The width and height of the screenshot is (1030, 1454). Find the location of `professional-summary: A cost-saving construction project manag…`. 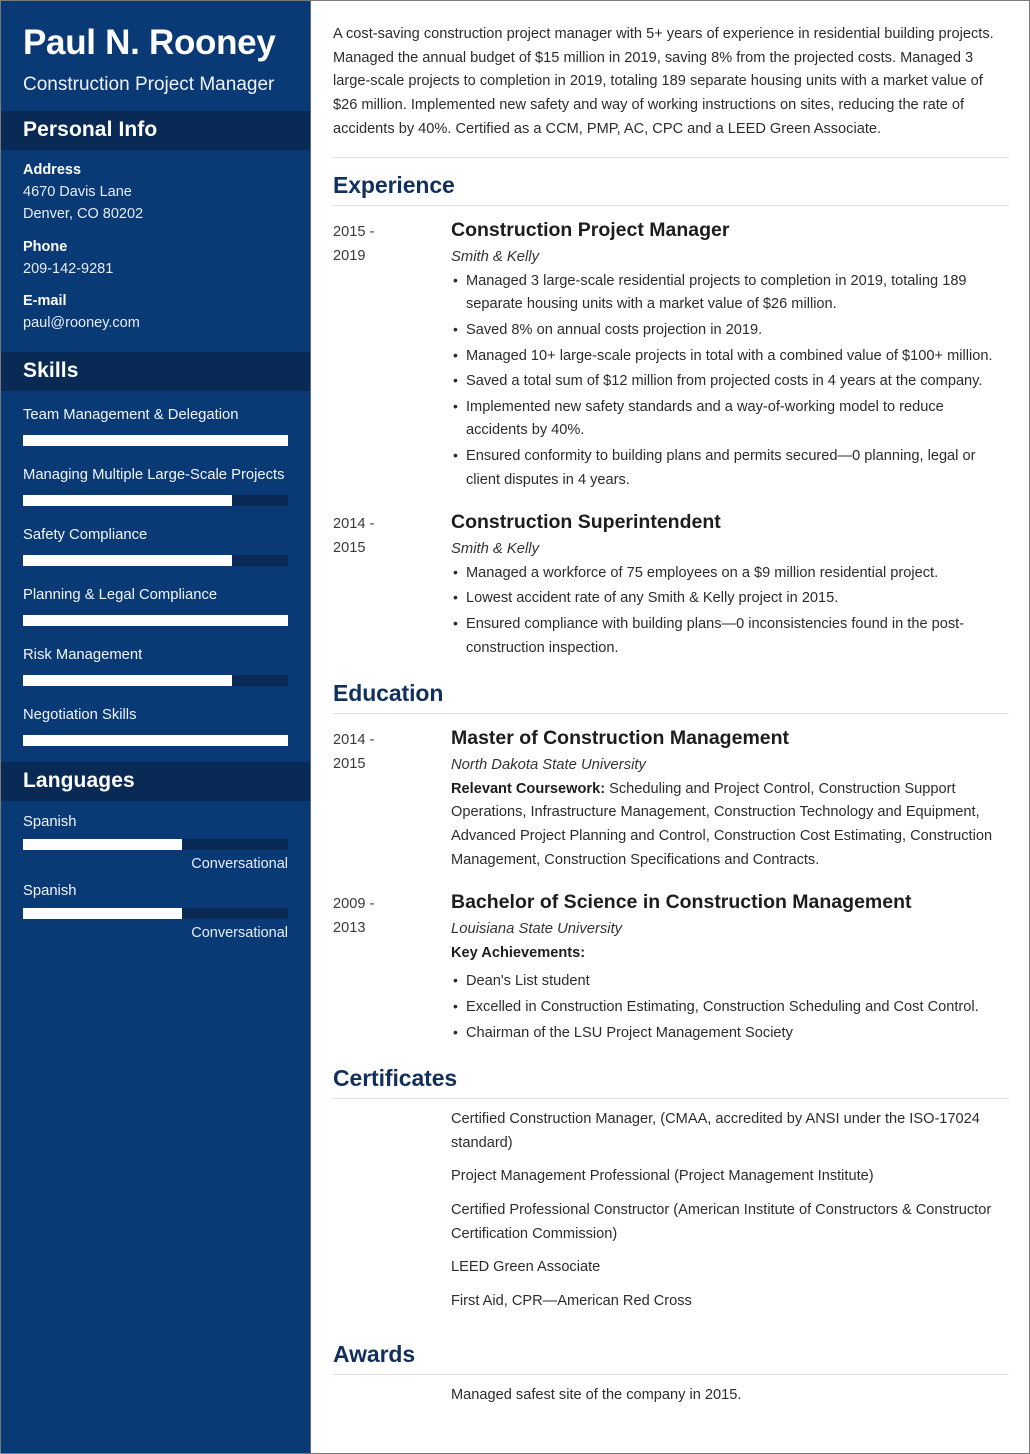

professional-summary: A cost-saving construction project manag… is located at coordinates (671, 91).